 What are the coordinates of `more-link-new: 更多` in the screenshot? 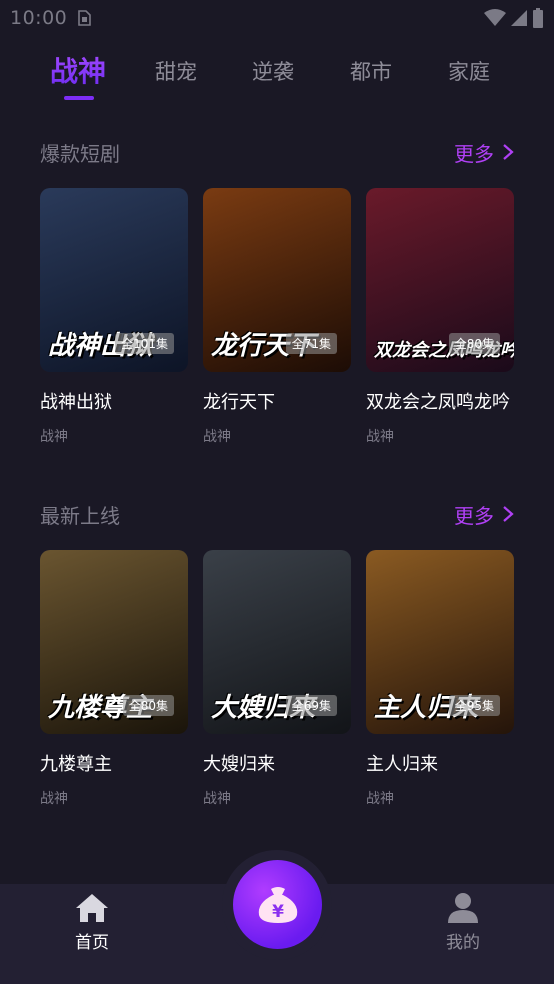 It's located at (484, 514).